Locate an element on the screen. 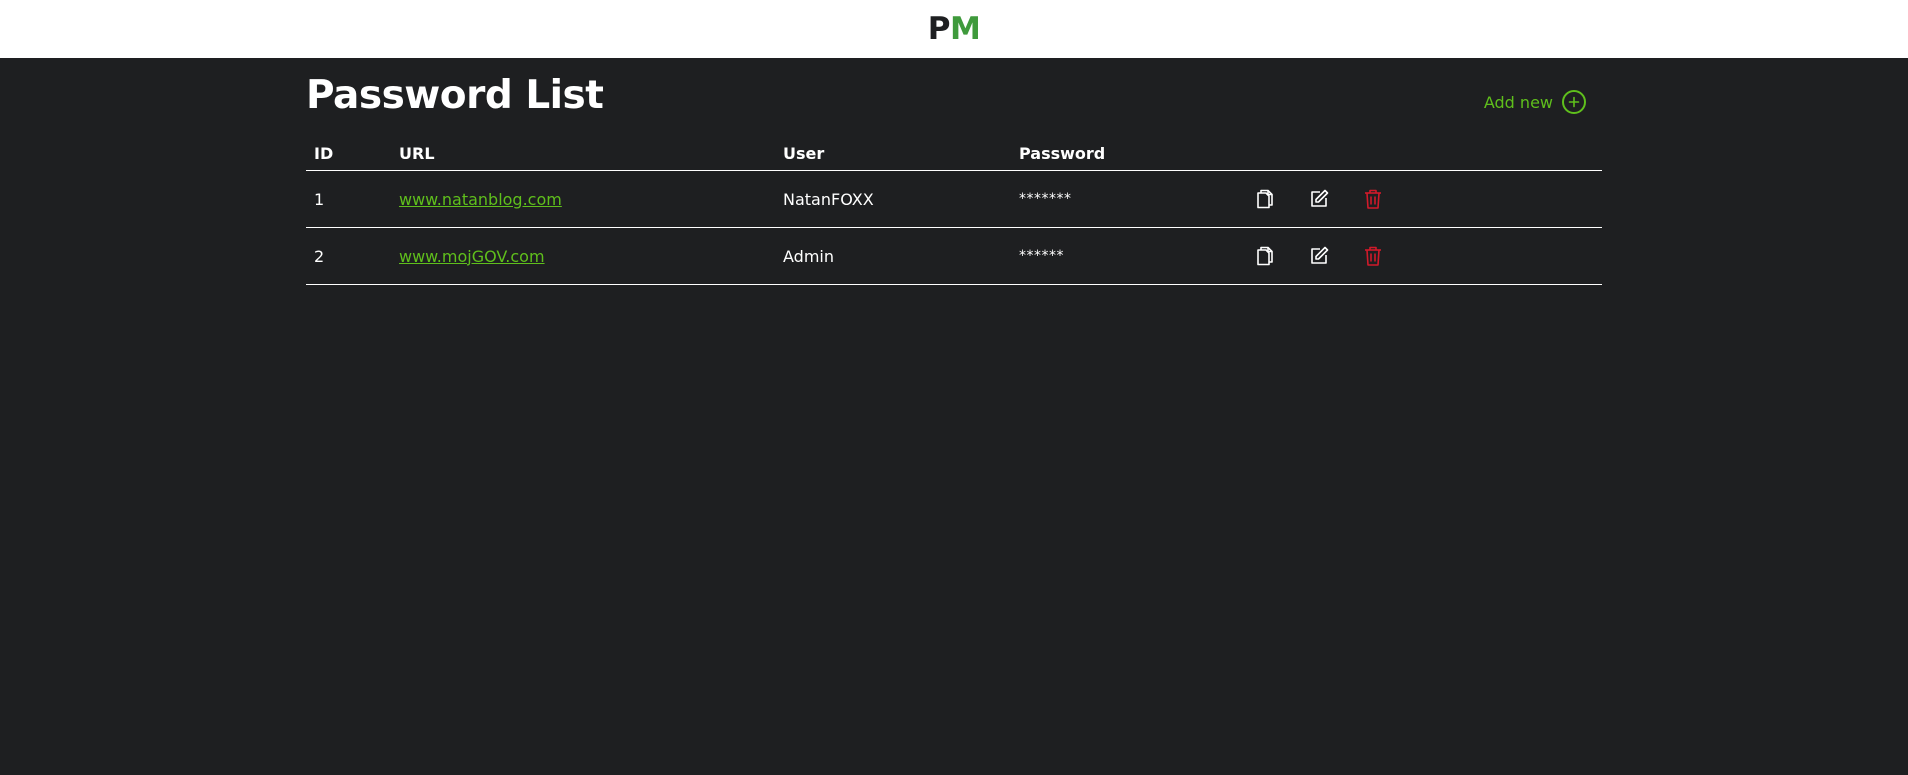  cell-url: www.natanblog.com is located at coordinates (583, 199).